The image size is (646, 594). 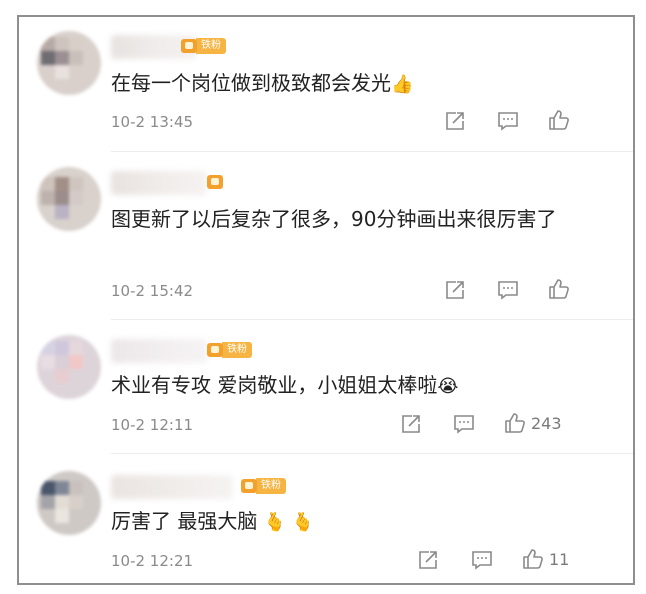 I want to click on comment-time: 10-2 15:42, so click(x=152, y=291).